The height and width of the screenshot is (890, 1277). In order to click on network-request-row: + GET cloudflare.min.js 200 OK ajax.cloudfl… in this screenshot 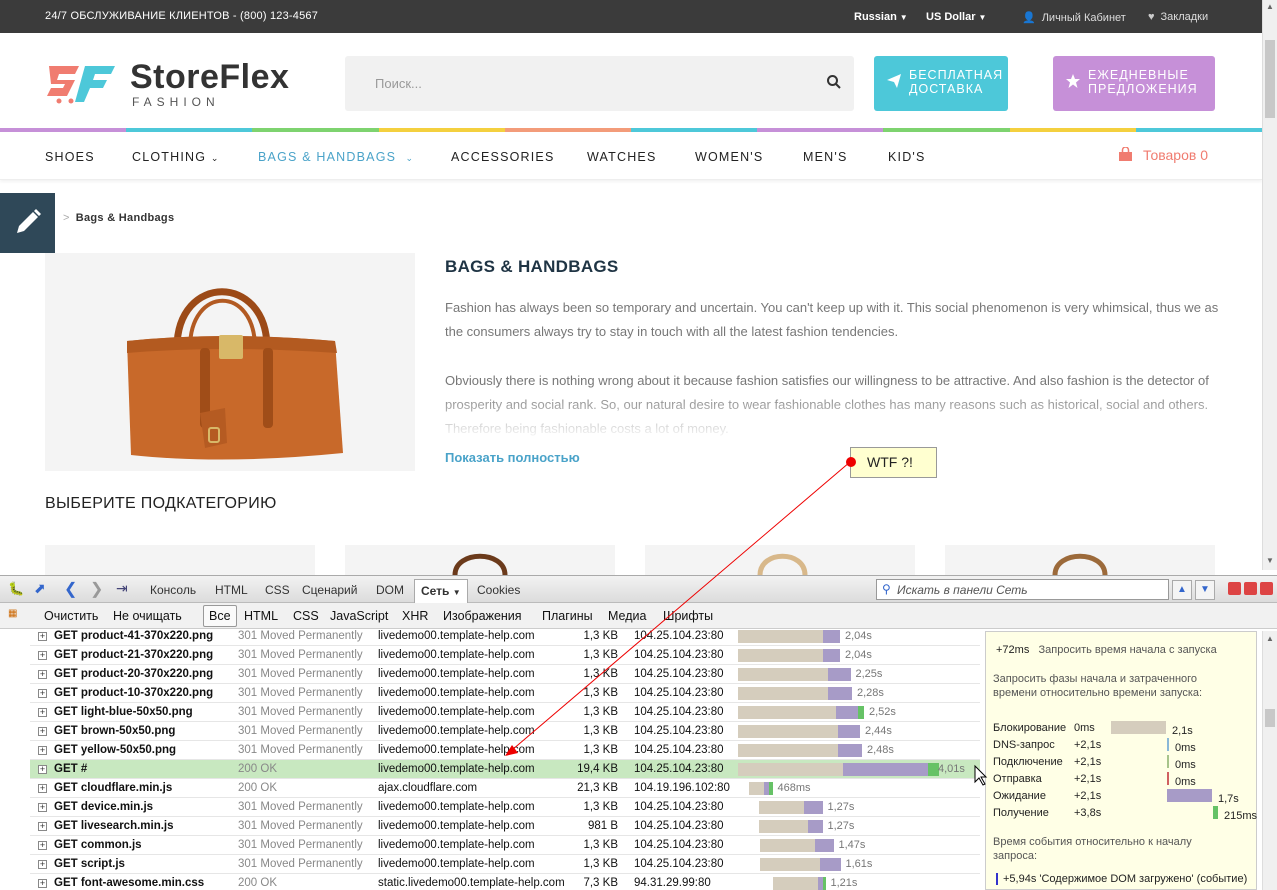, I will do `click(505, 788)`.